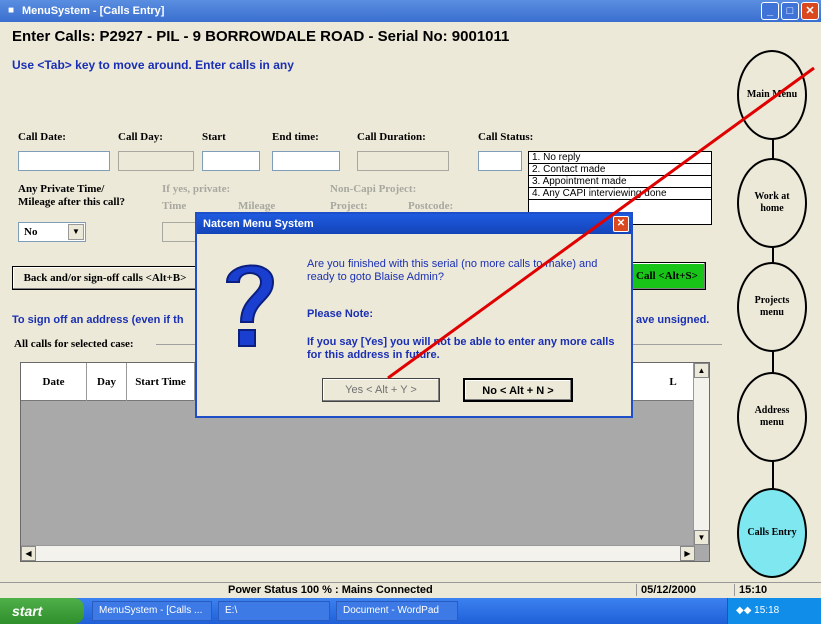 Image resolution: width=821 pixels, height=624 pixels. I want to click on mileage-after-label: Mileage after this call?, so click(72, 202).